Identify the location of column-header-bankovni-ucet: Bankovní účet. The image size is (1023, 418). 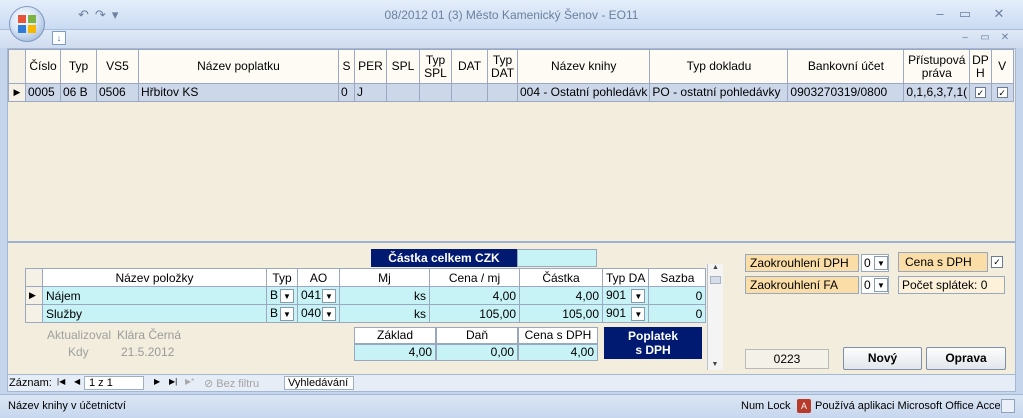
(846, 66).